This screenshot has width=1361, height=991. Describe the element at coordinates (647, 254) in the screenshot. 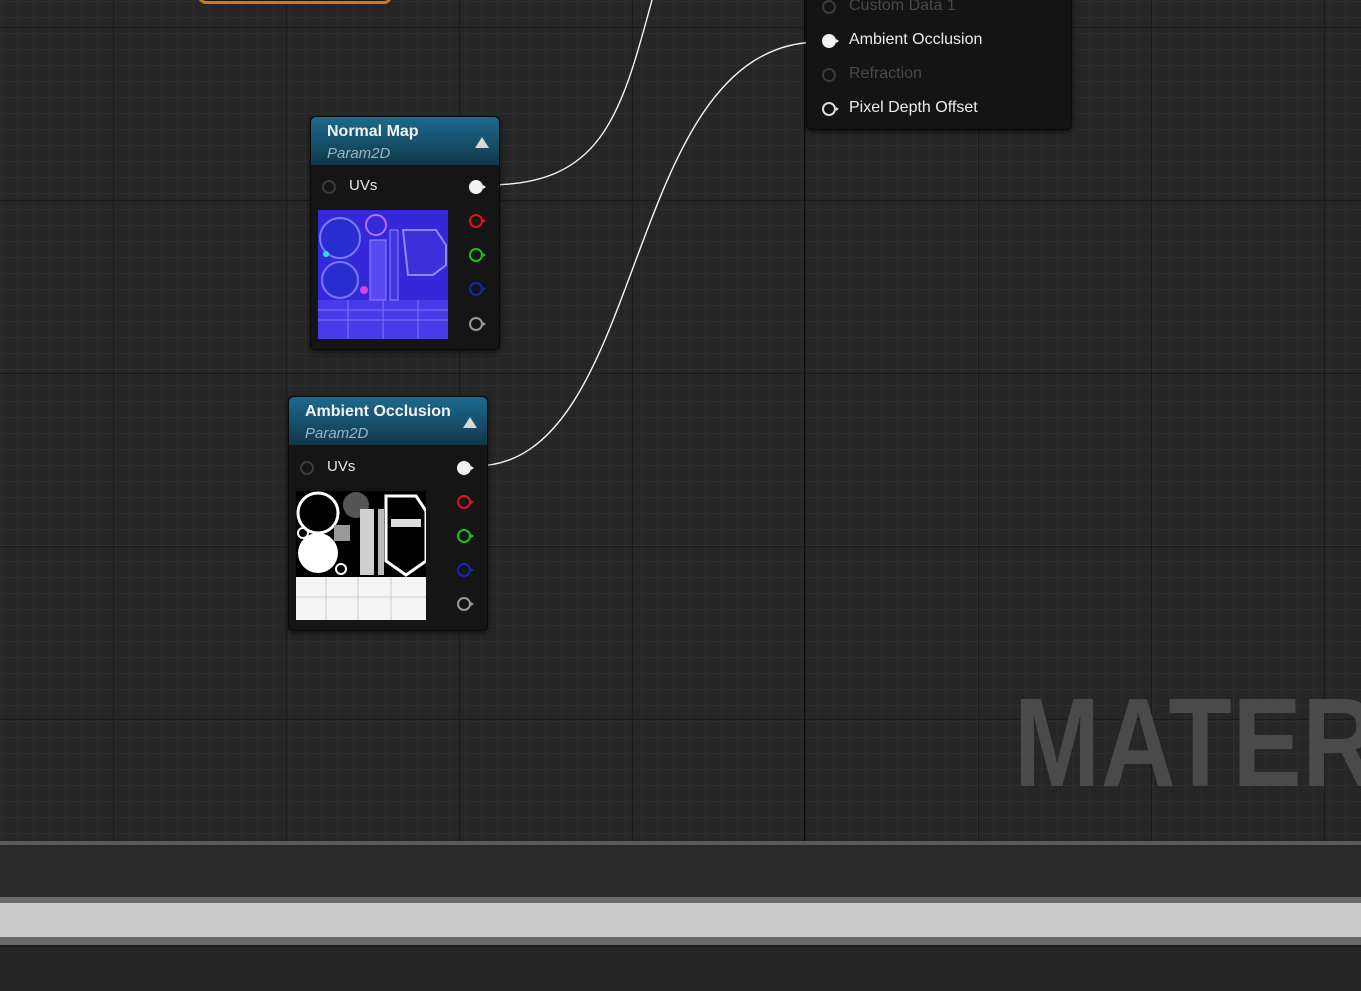

I see `wire-ao-rgb` at that location.